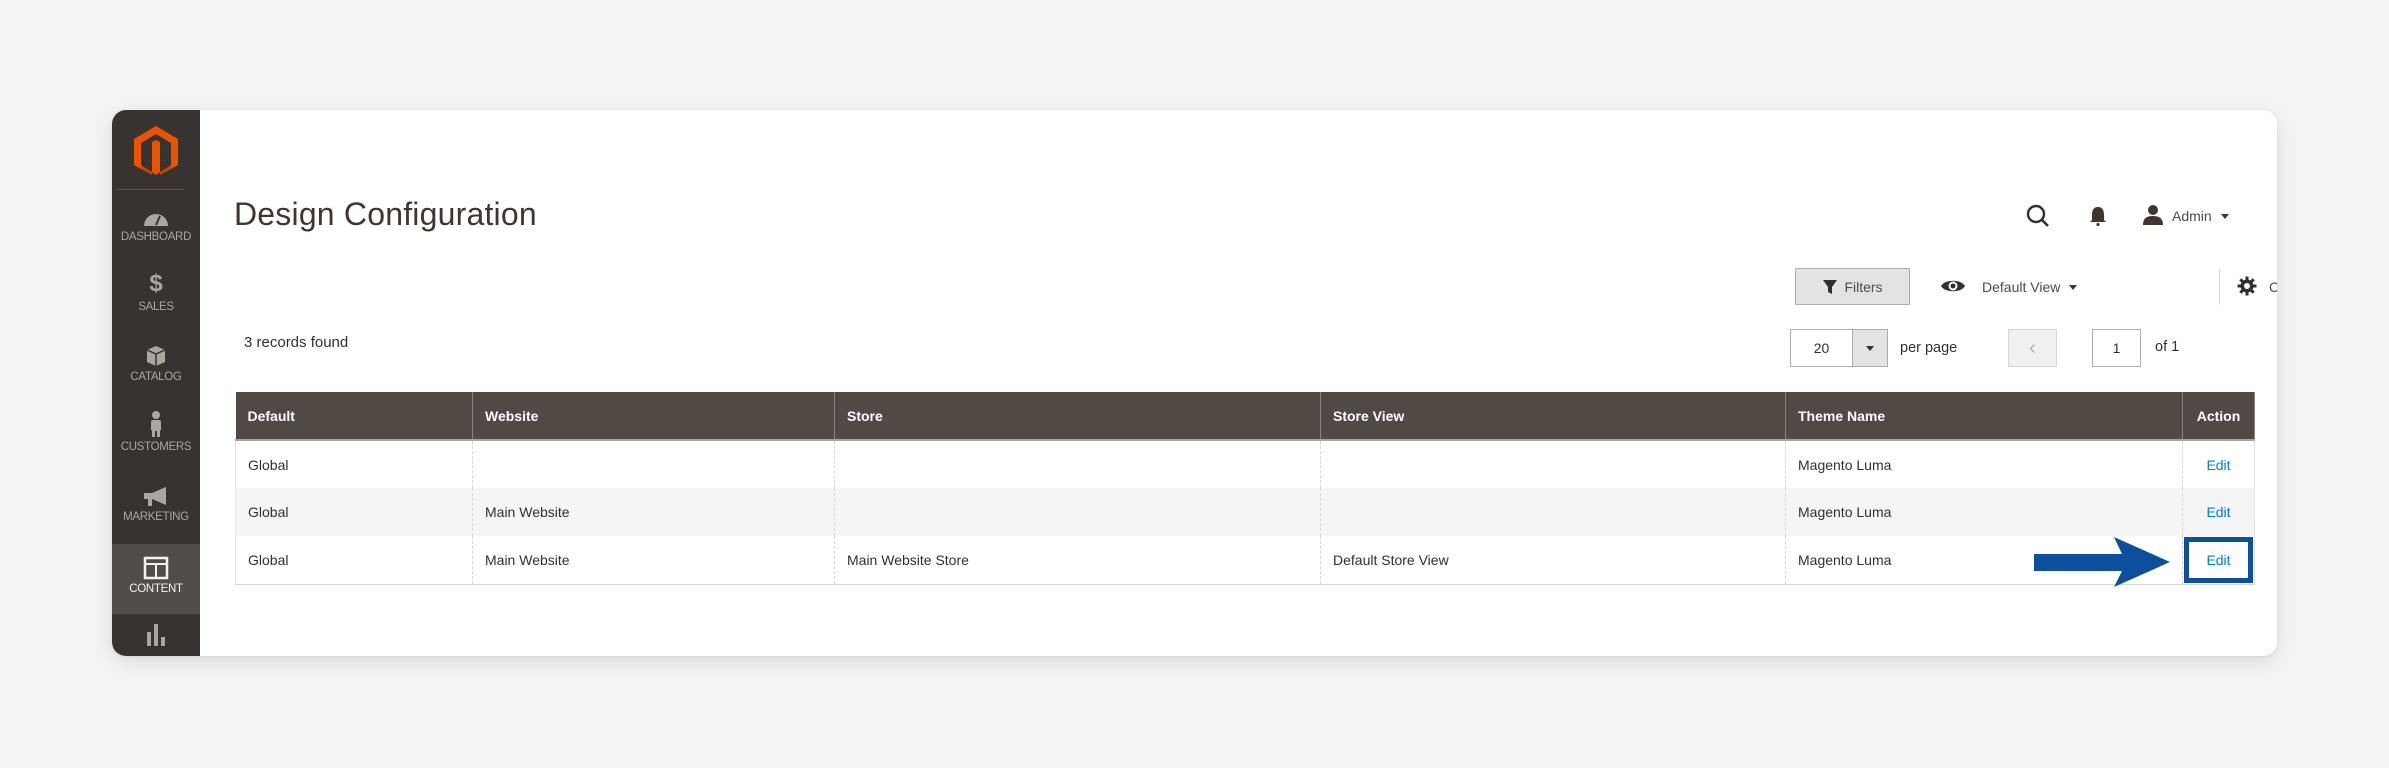 The image size is (2389, 768). Describe the element at coordinates (2125, 216) in the screenshot. I see `header-actions: Admin` at that location.